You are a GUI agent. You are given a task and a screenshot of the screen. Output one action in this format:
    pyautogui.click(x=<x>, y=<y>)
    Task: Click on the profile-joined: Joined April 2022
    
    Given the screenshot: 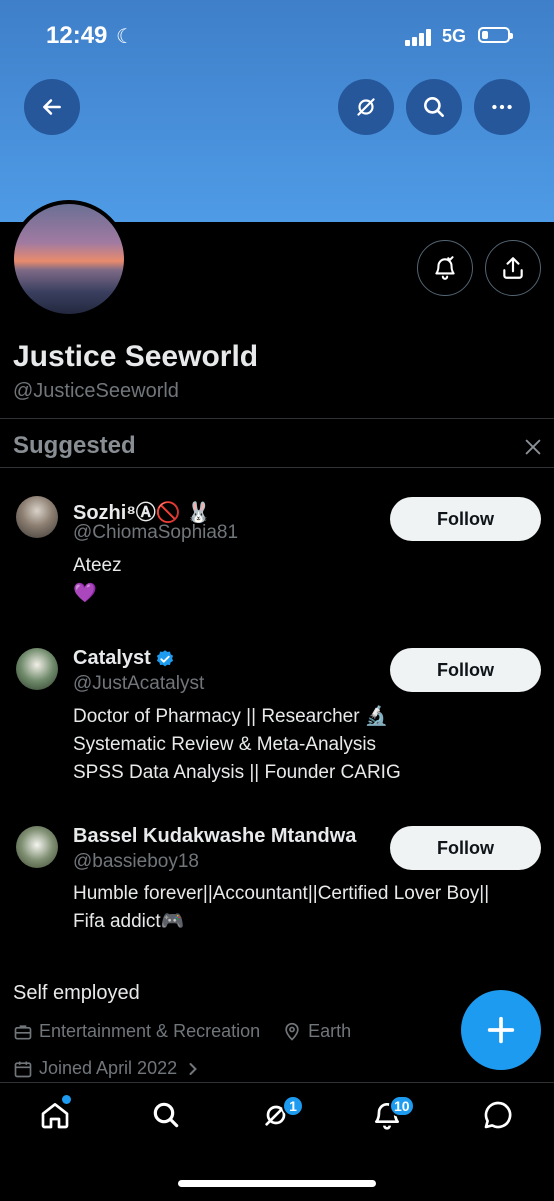 What is the action you would take?
    pyautogui.click(x=108, y=1068)
    